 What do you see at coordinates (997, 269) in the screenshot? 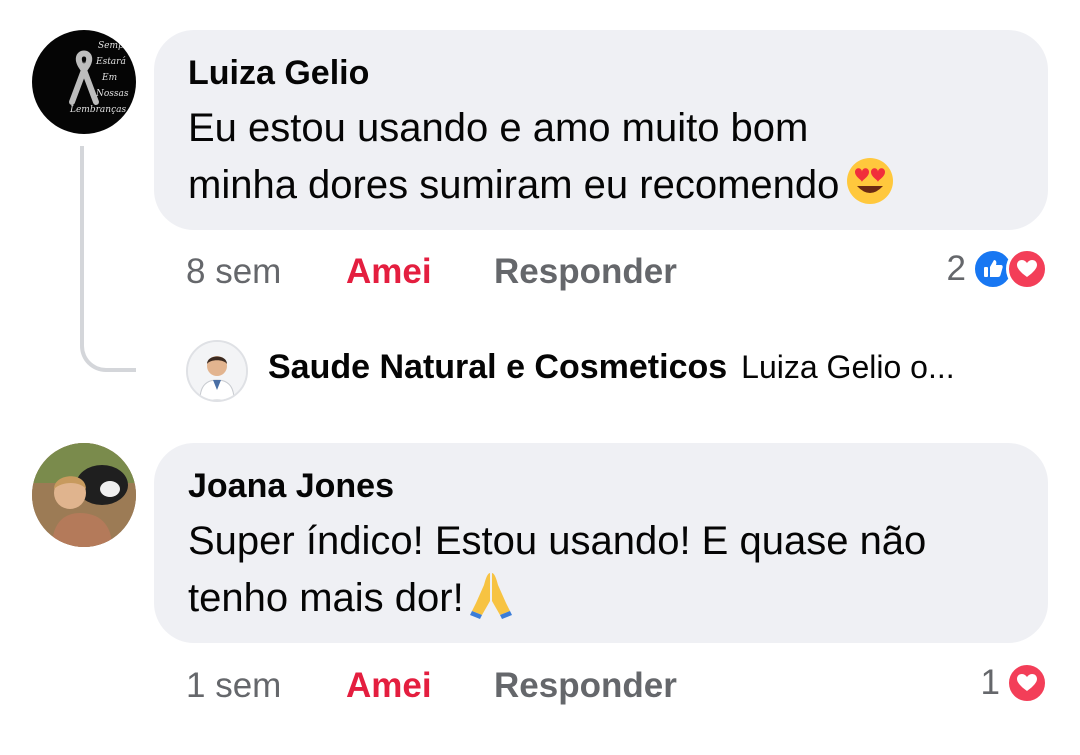
I see `reaction-summary: 2` at bounding box center [997, 269].